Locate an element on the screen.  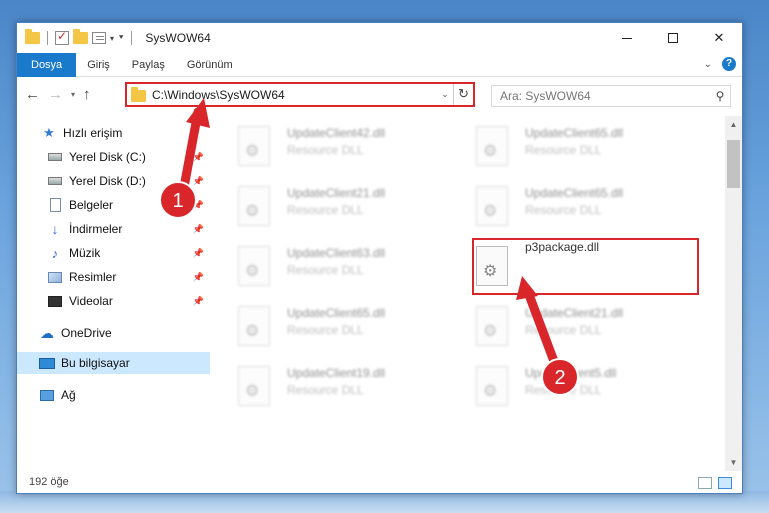
sidebar-item-label: Bu bilgisayar is located at coordinates (95, 363).